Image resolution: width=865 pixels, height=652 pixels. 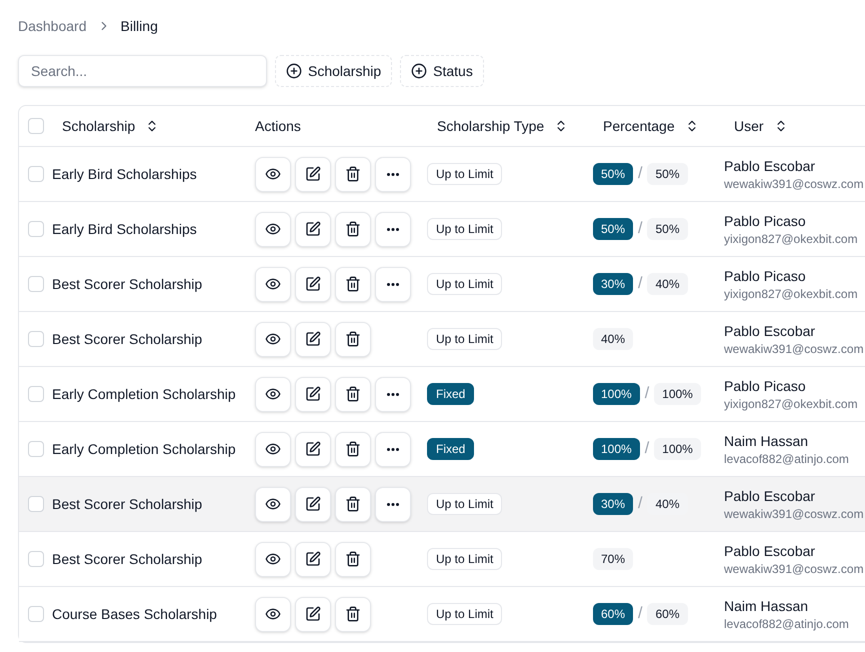 What do you see at coordinates (333, 71) in the screenshot?
I see `filter-button: Scholarship` at bounding box center [333, 71].